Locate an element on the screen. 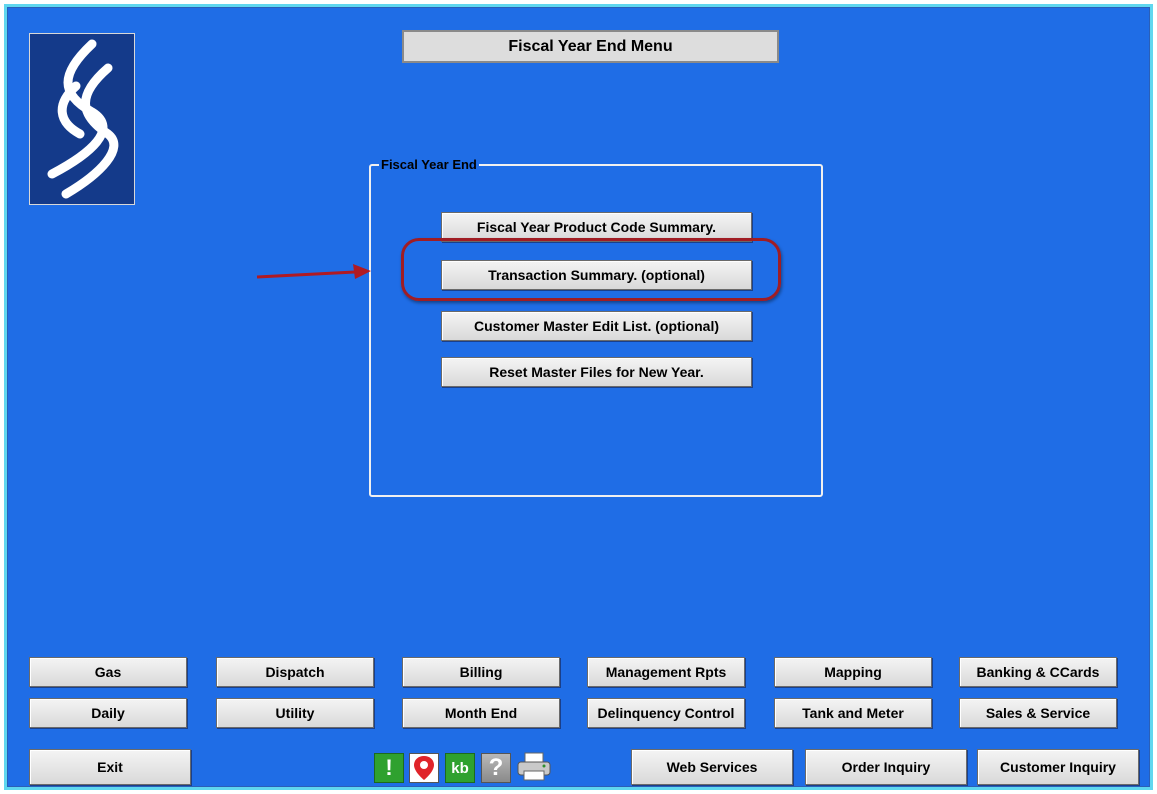 This screenshot has width=1157, height=794. customer-inquiry-button: Customer Inquiry is located at coordinates (1058, 767).